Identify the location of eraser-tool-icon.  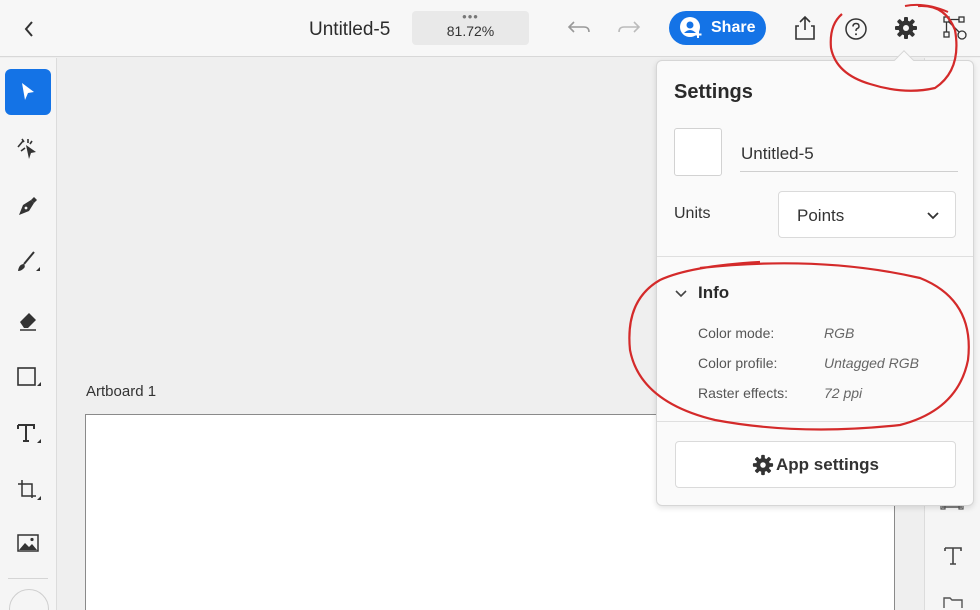
(28, 322).